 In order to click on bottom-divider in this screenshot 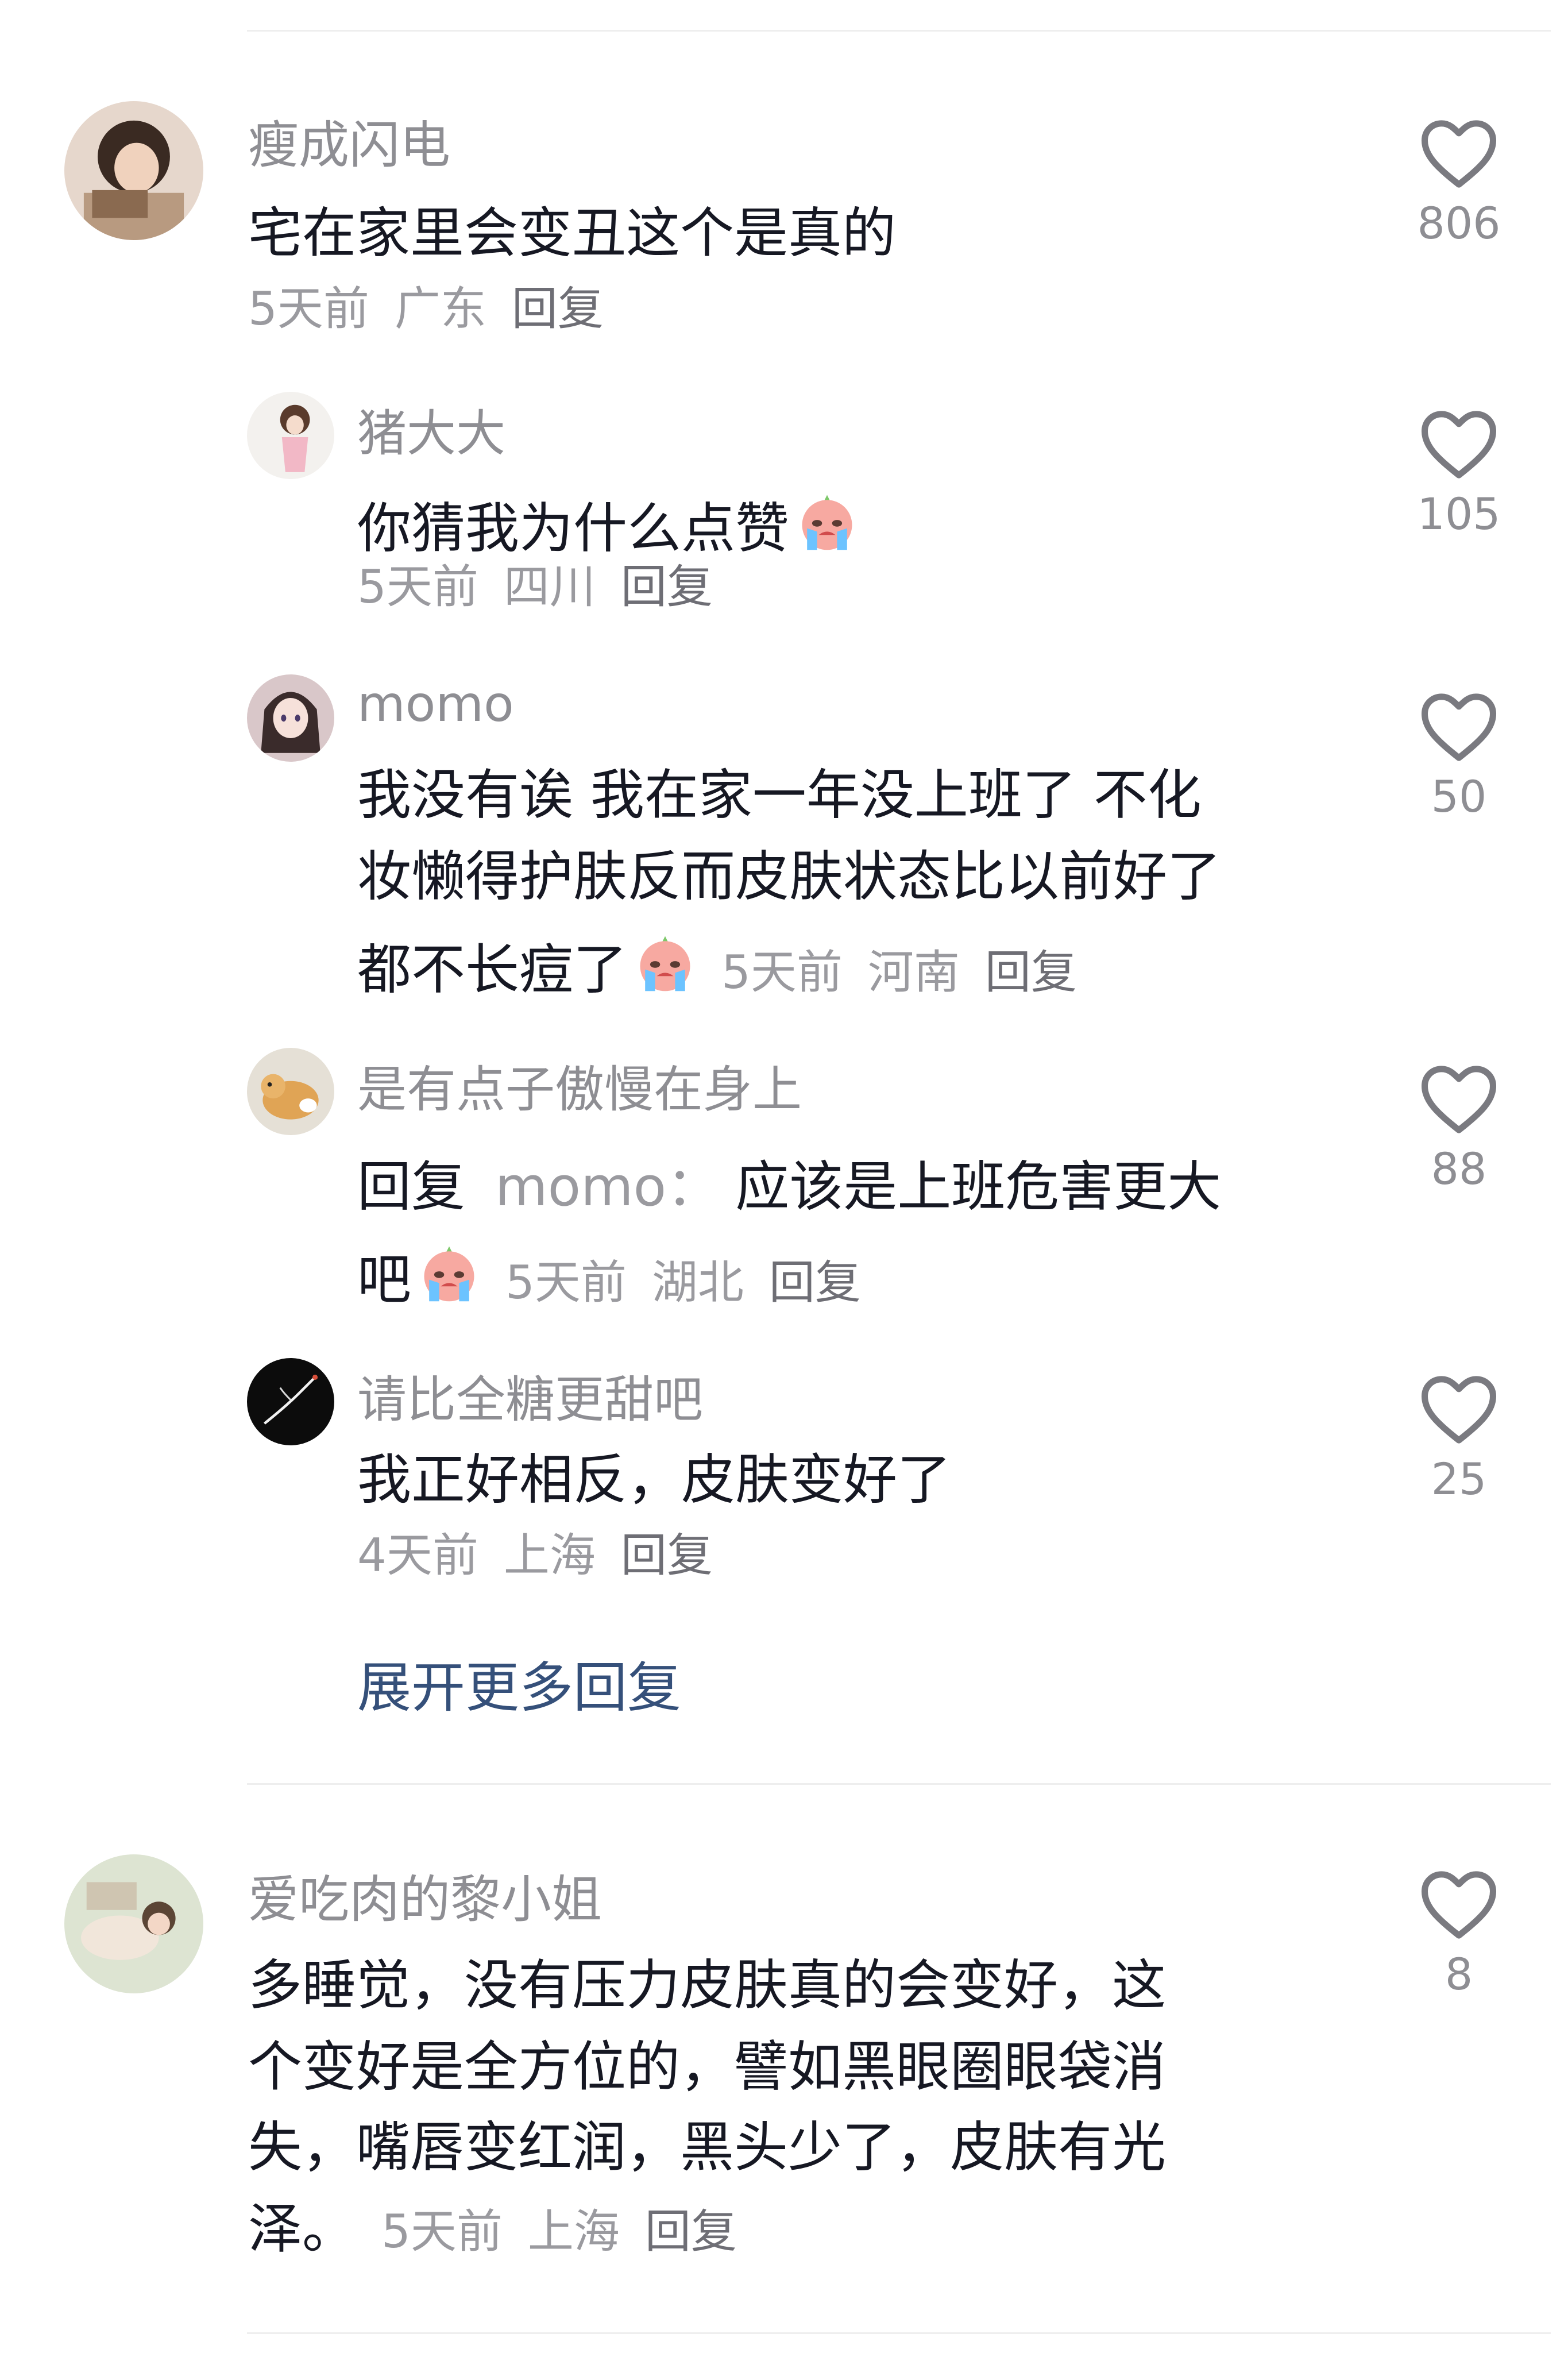, I will do `click(899, 2333)`.